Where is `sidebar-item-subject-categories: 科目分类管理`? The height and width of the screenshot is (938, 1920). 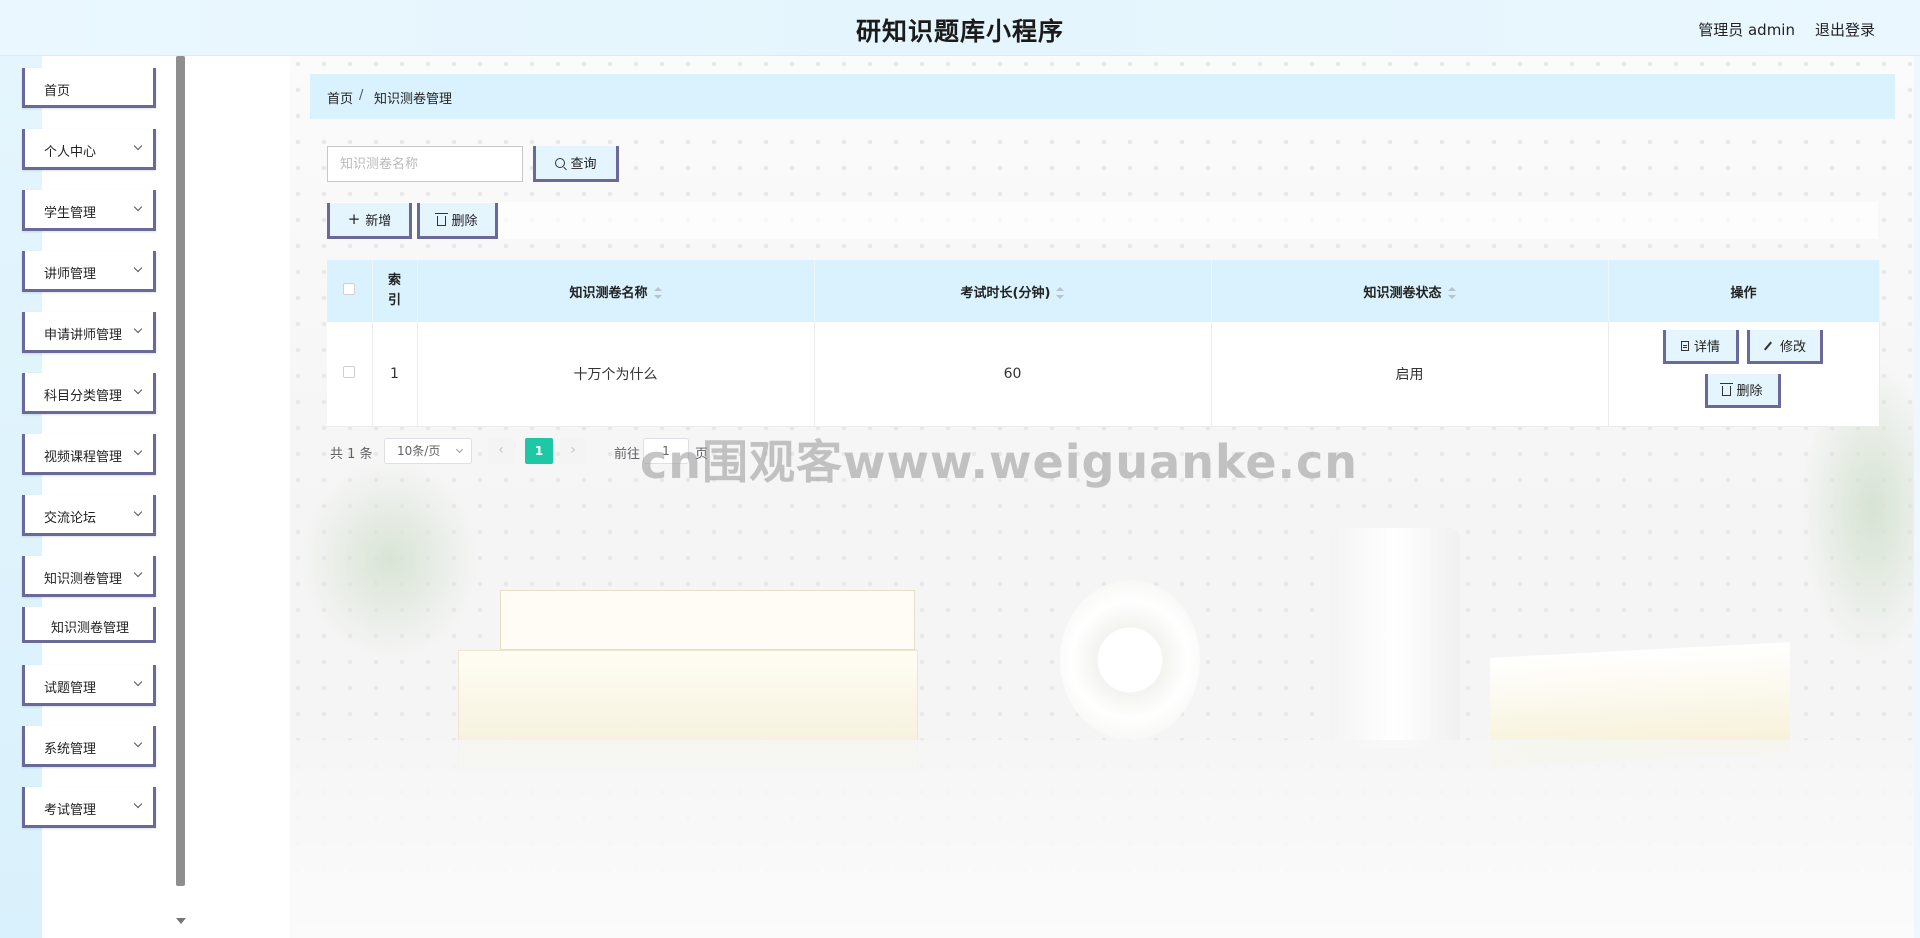
sidebar-item-subject-categories: 科目分类管理 is located at coordinates (89, 393).